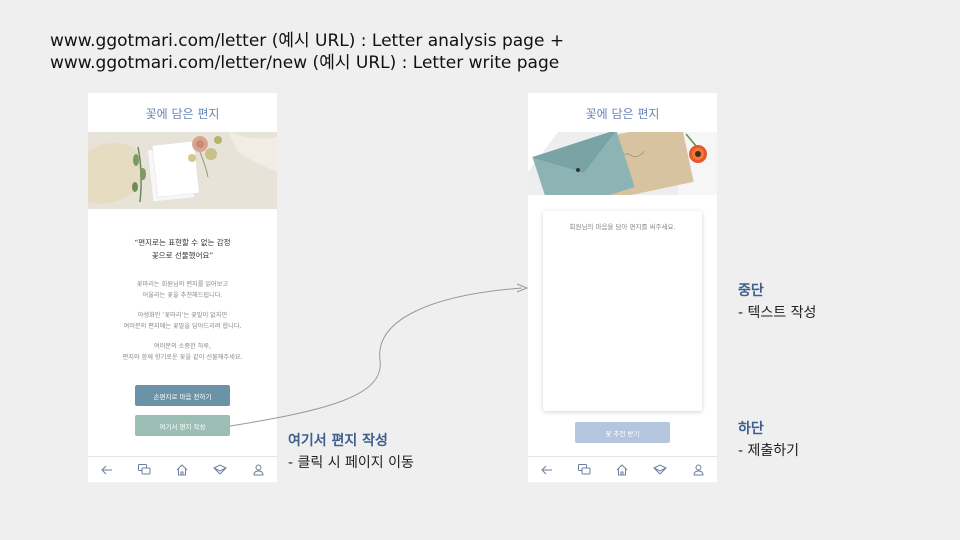  What do you see at coordinates (351, 452) in the screenshot?
I see `annotation-write-here: 여기서 편지 작성 - 클릭 시 페이지 이동` at bounding box center [351, 452].